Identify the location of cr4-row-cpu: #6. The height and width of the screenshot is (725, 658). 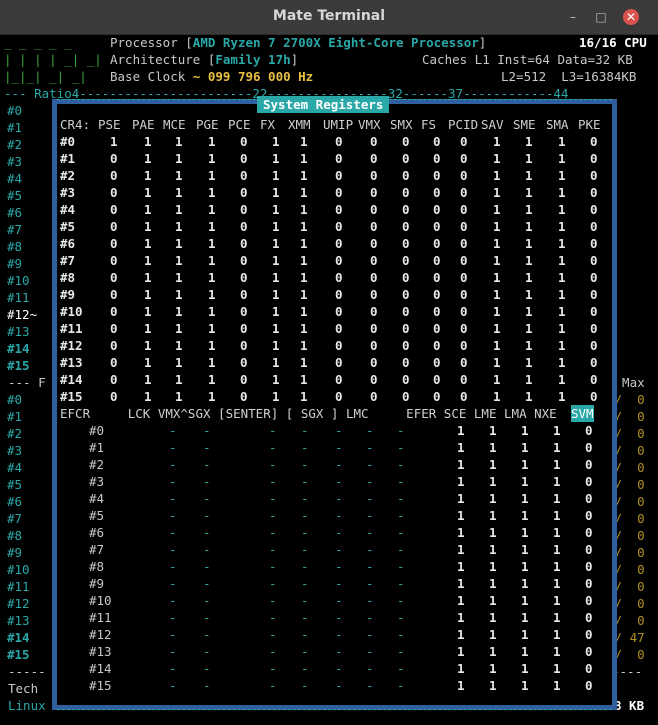
(68, 243).